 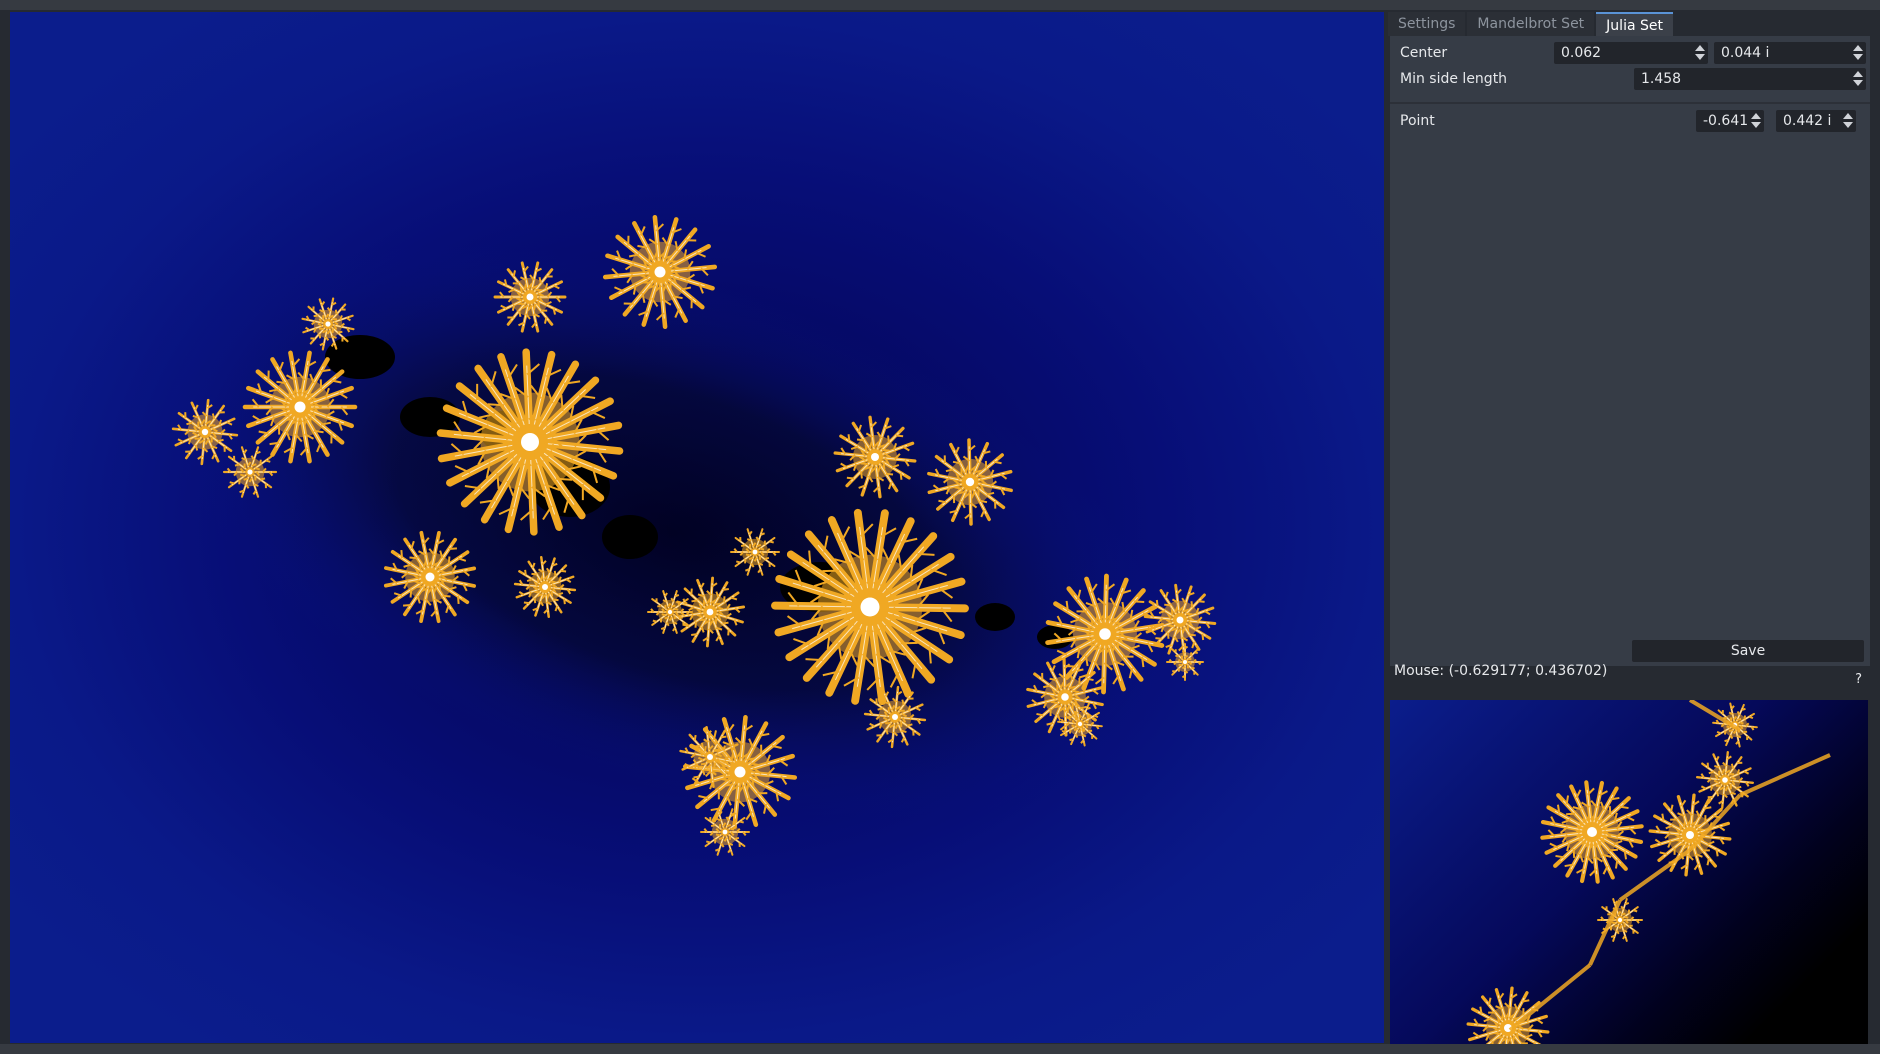 I want to click on center-row: Center 0.062 0.044 i, so click(x=1630, y=53).